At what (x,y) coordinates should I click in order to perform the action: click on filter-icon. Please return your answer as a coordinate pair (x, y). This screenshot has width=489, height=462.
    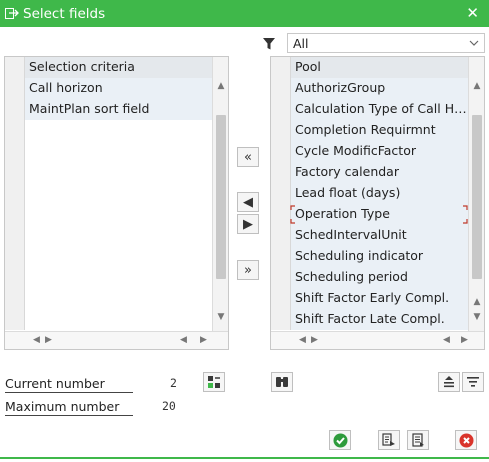
    Looking at the image, I should click on (269, 44).